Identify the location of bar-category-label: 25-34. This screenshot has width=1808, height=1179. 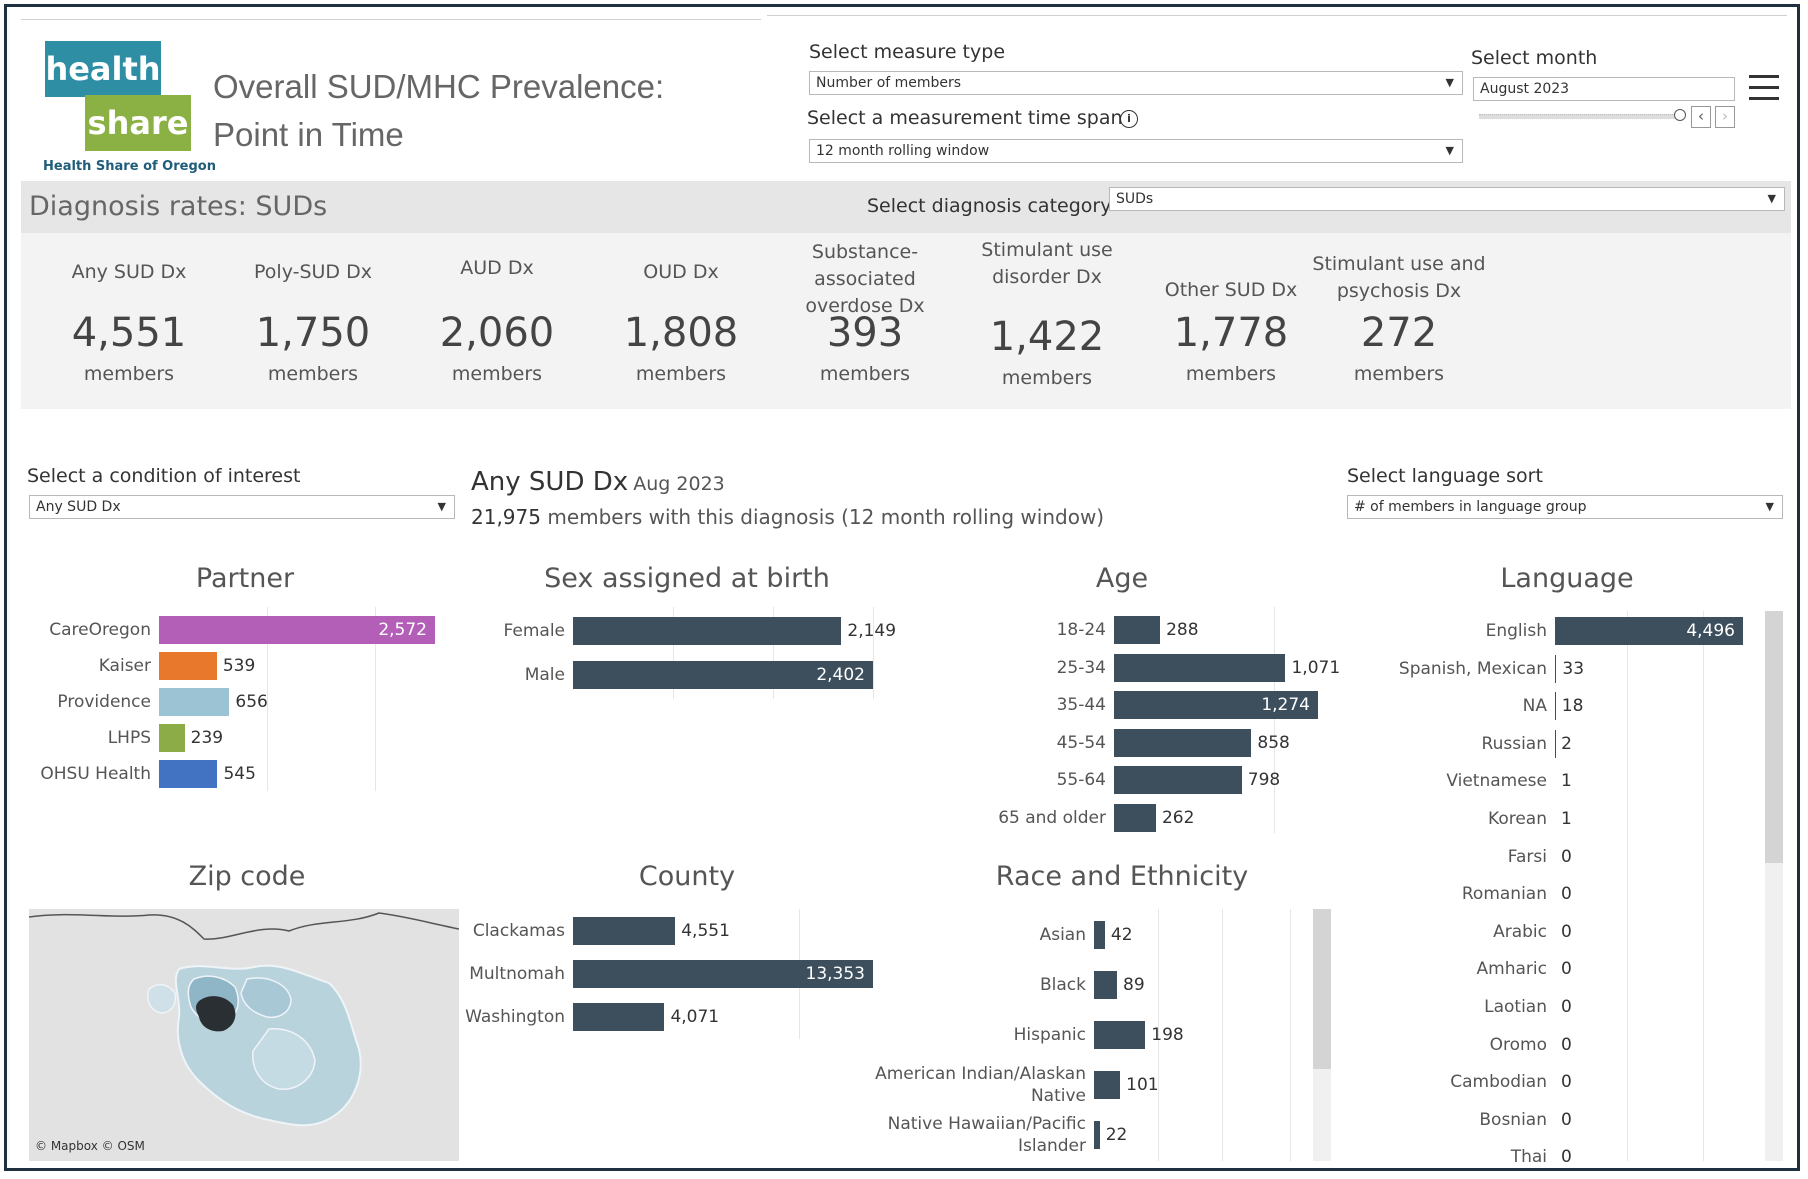
(1081, 667).